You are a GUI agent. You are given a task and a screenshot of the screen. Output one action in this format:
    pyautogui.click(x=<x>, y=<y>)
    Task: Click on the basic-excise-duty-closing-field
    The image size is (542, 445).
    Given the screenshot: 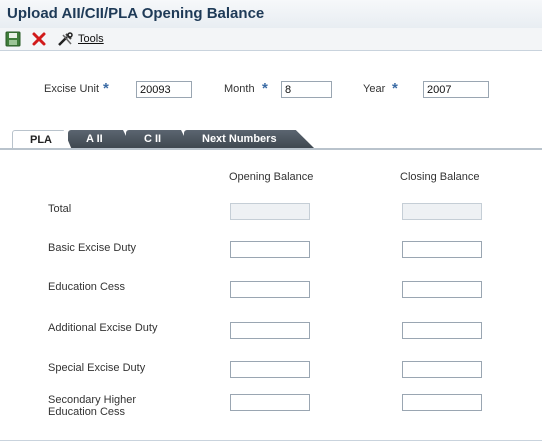 What is the action you would take?
    pyautogui.click(x=442, y=249)
    